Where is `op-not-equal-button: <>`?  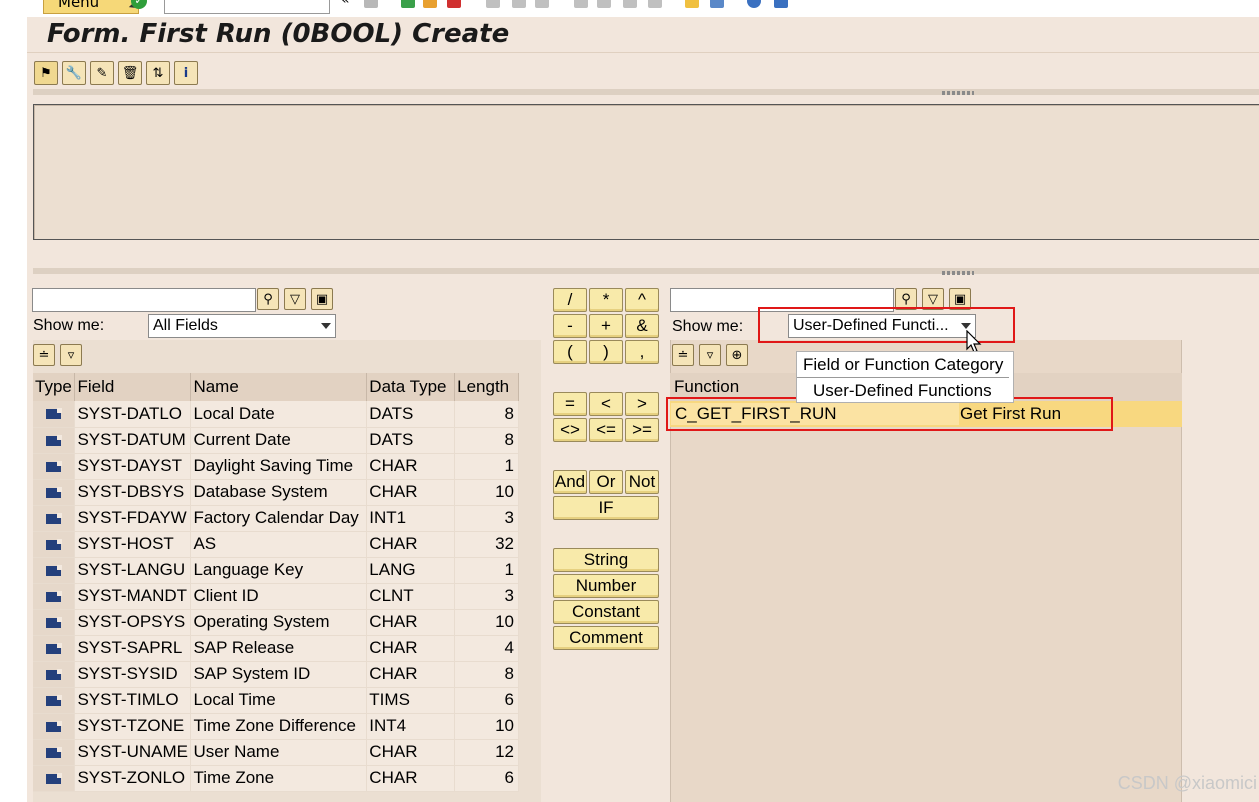 op-not-equal-button: <> is located at coordinates (570, 430).